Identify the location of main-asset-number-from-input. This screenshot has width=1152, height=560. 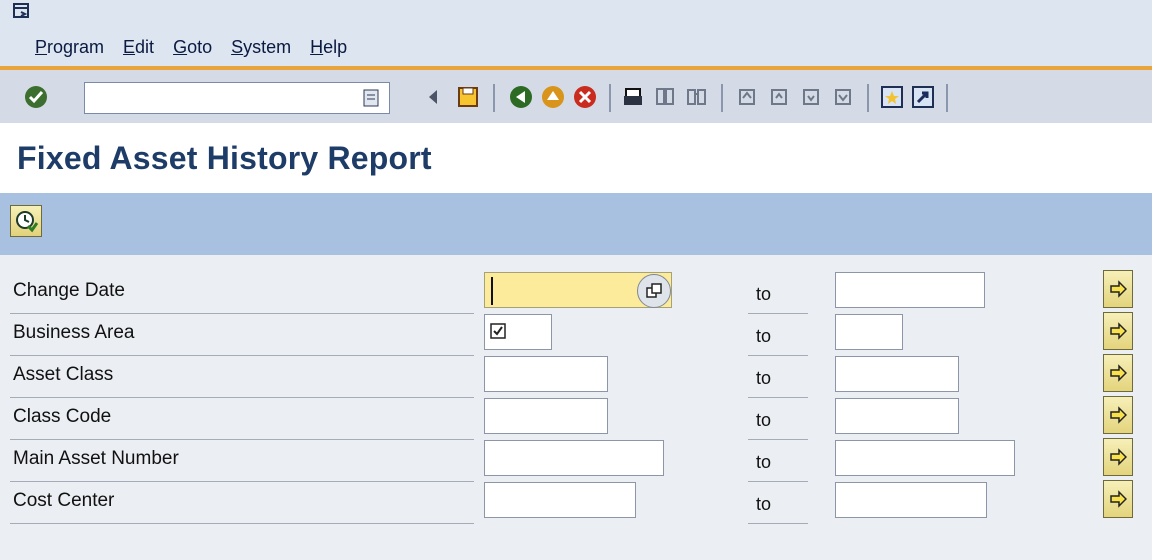
(574, 458).